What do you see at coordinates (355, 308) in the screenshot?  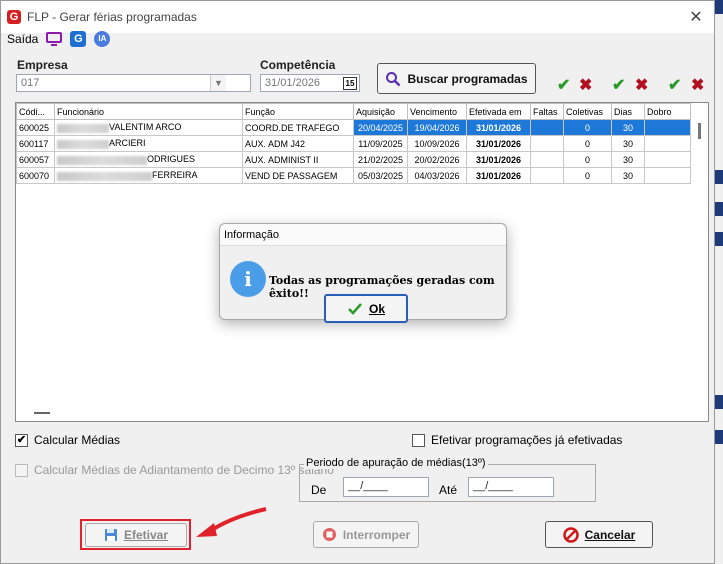 I see `check-icon` at bounding box center [355, 308].